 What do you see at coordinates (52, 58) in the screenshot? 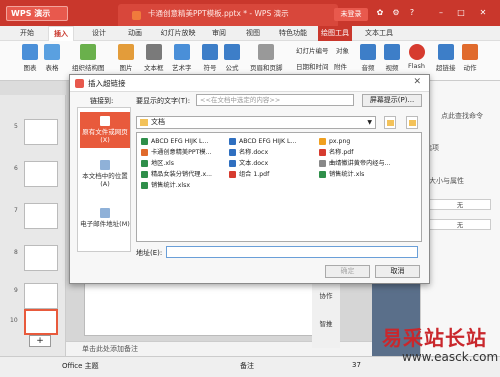
I see `table-button: 表格` at bounding box center [52, 58].